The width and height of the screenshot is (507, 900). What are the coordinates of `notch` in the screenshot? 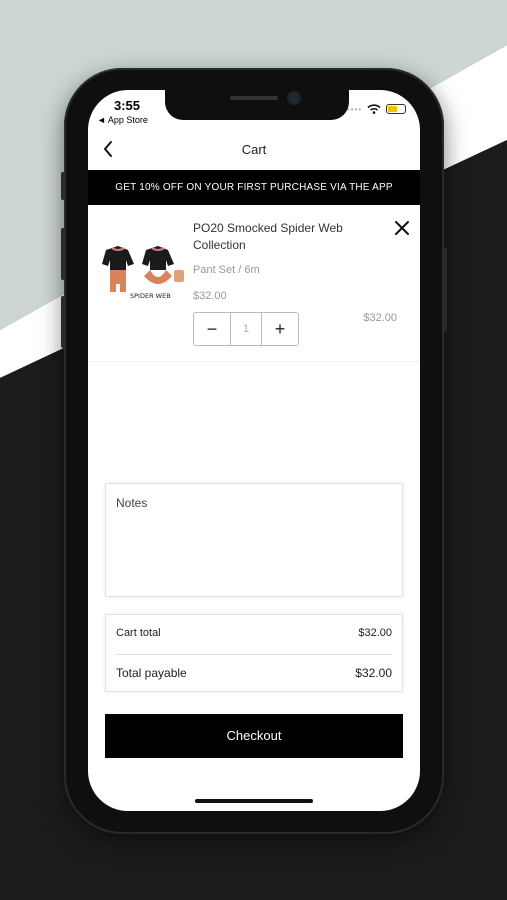 It's located at (257, 105).